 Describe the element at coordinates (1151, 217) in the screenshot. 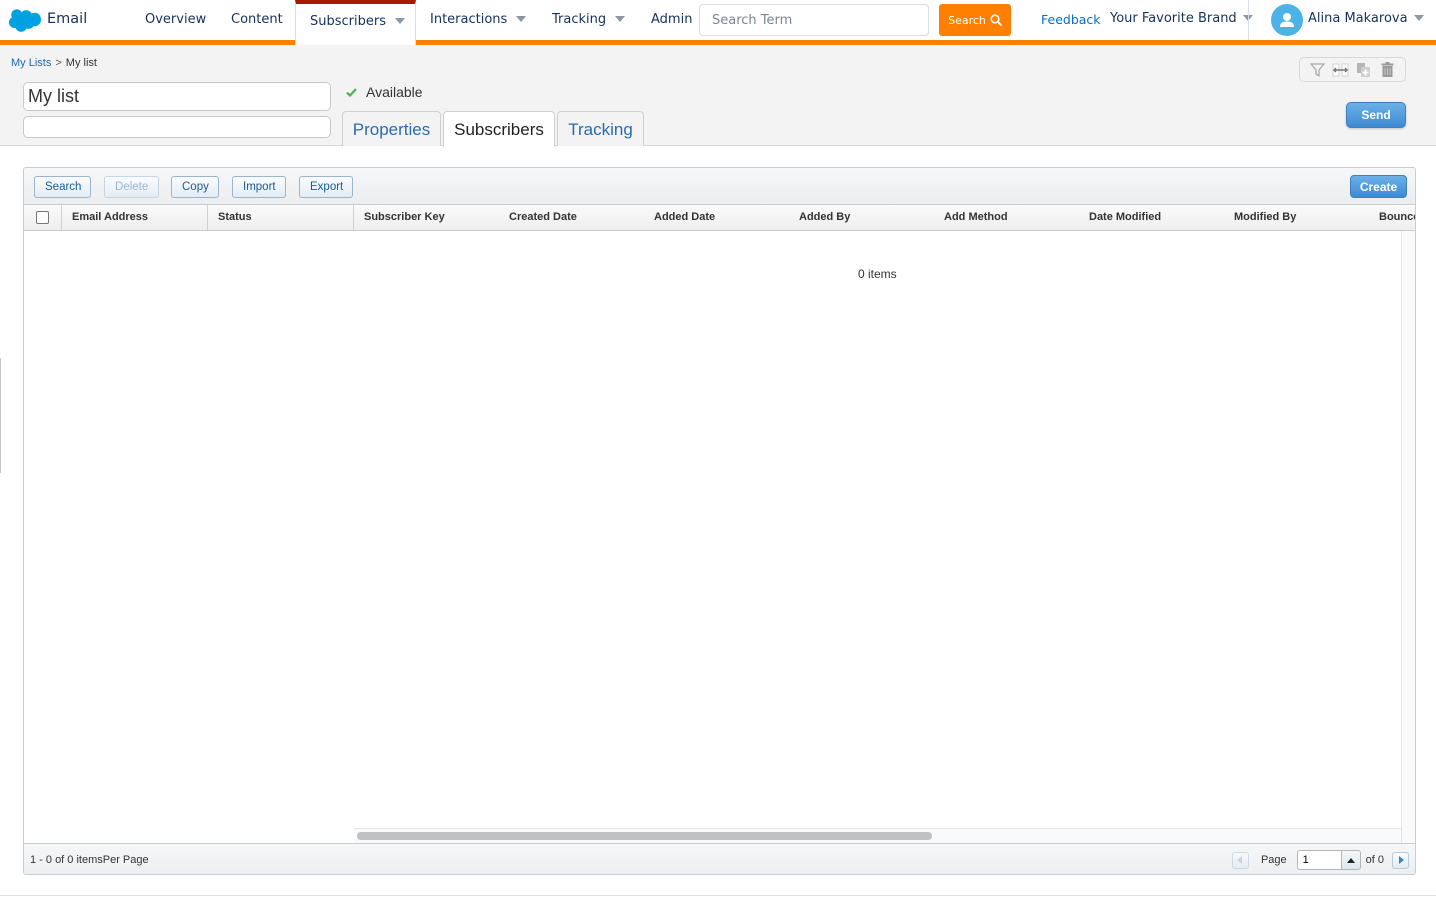

I see `column-date-modified: Date Modified` at that location.